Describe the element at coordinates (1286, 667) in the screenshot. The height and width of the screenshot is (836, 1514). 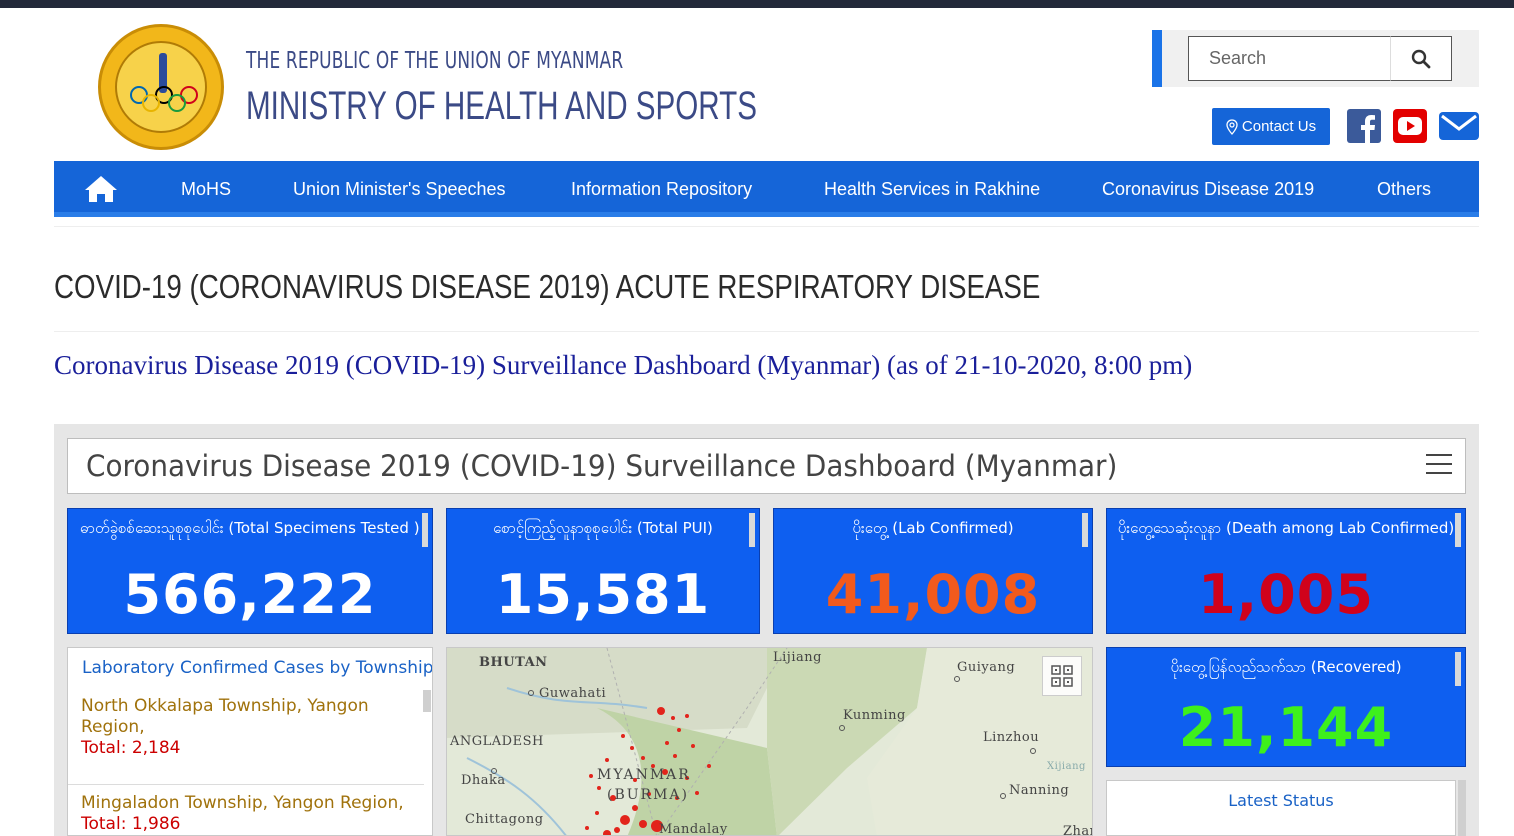
I see `card-label: ပိုးတွေ့ပြန်လည်သက်သာ (Recovered)` at that location.